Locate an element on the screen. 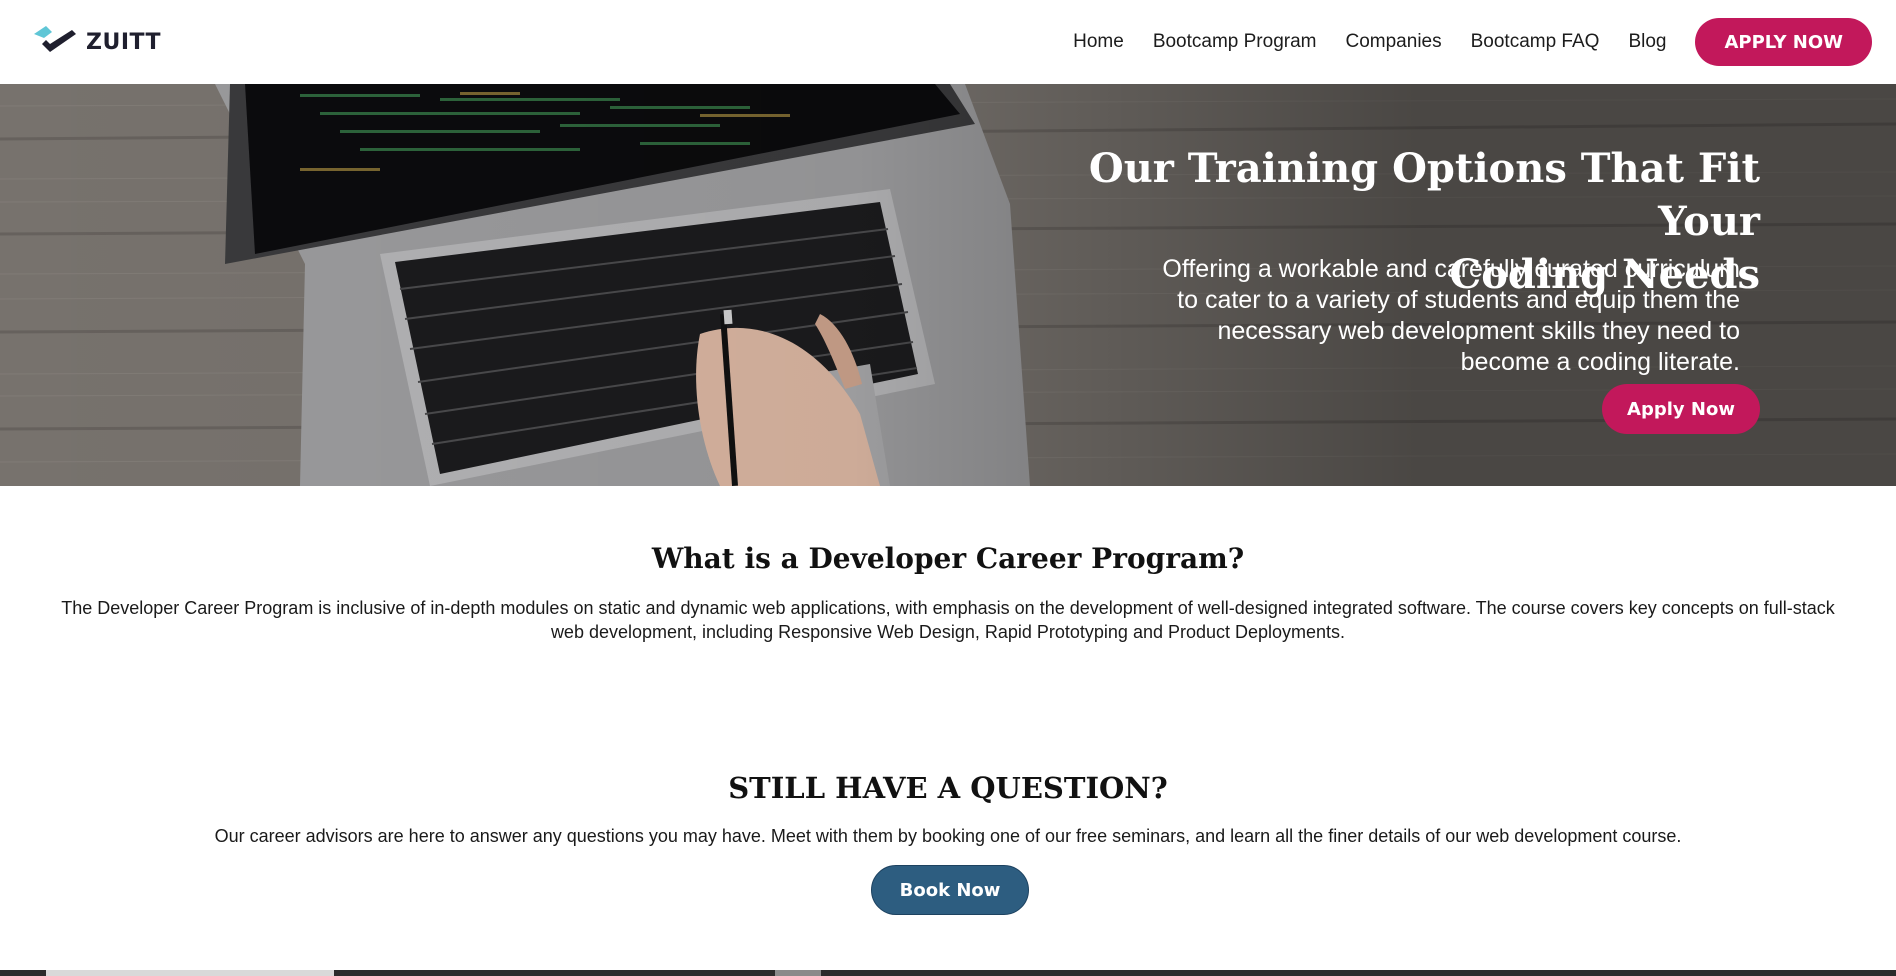 The image size is (1896, 976). nav-companies: Companies is located at coordinates (1394, 42).